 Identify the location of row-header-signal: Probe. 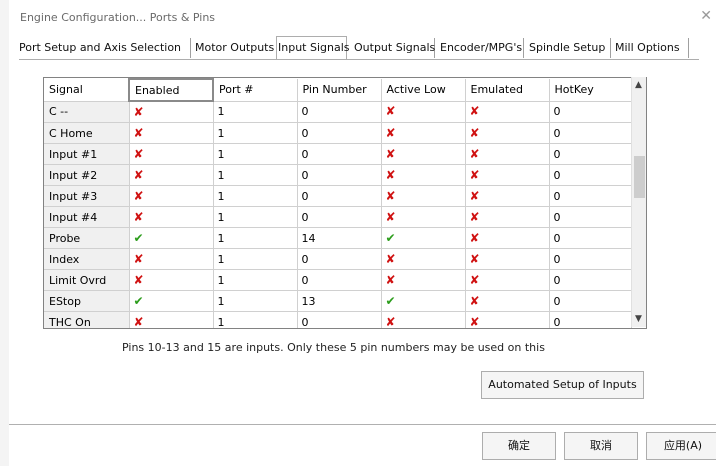
(87, 238).